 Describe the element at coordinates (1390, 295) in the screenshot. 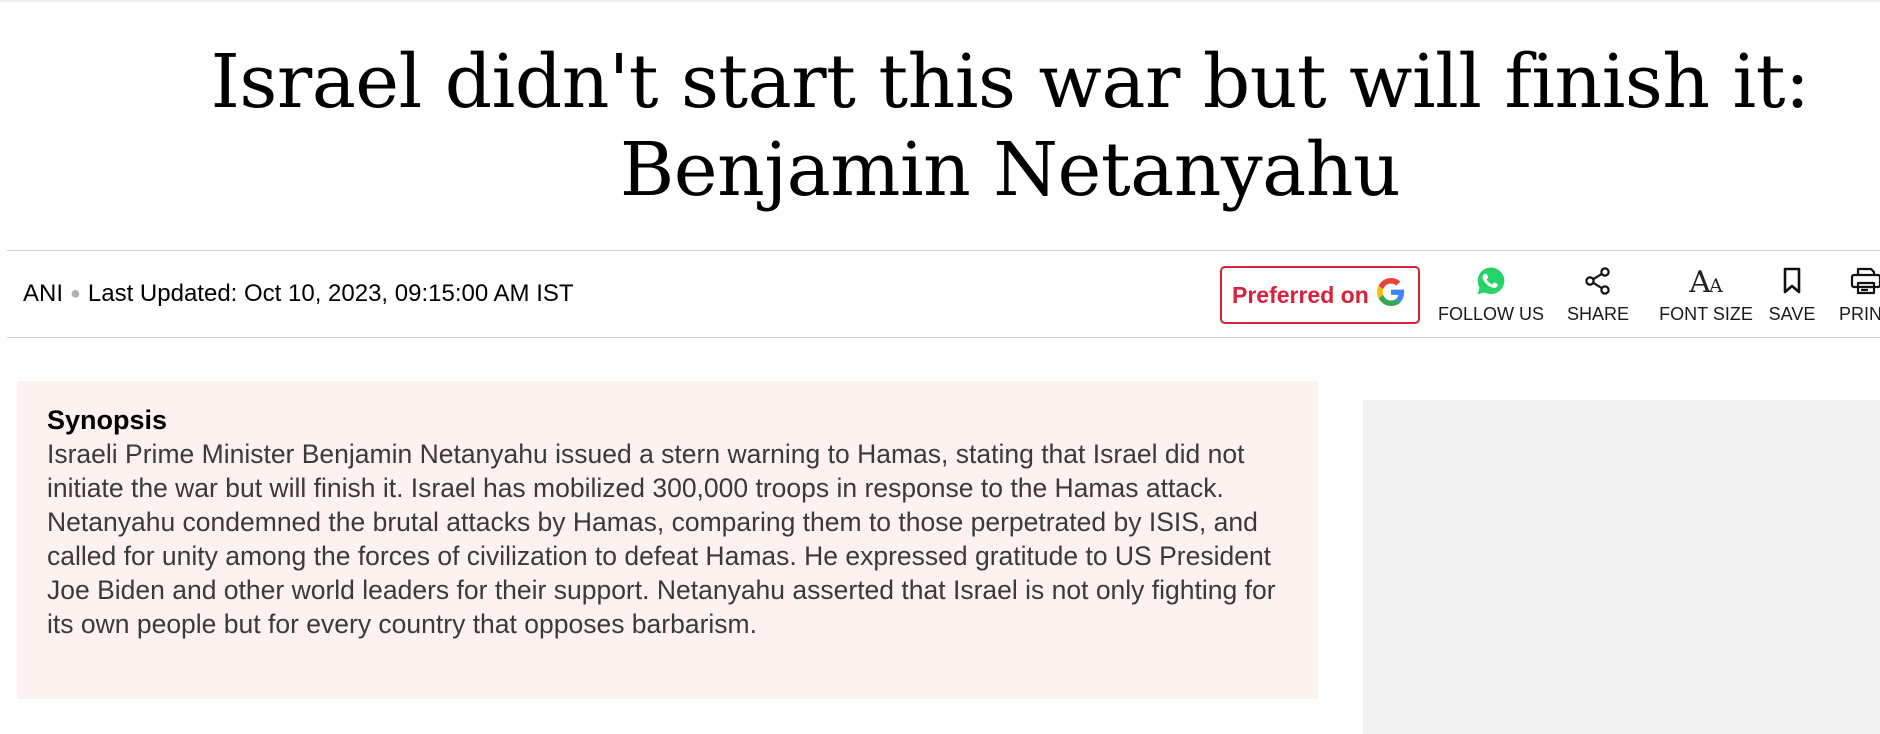

I see `google-g-icon` at that location.